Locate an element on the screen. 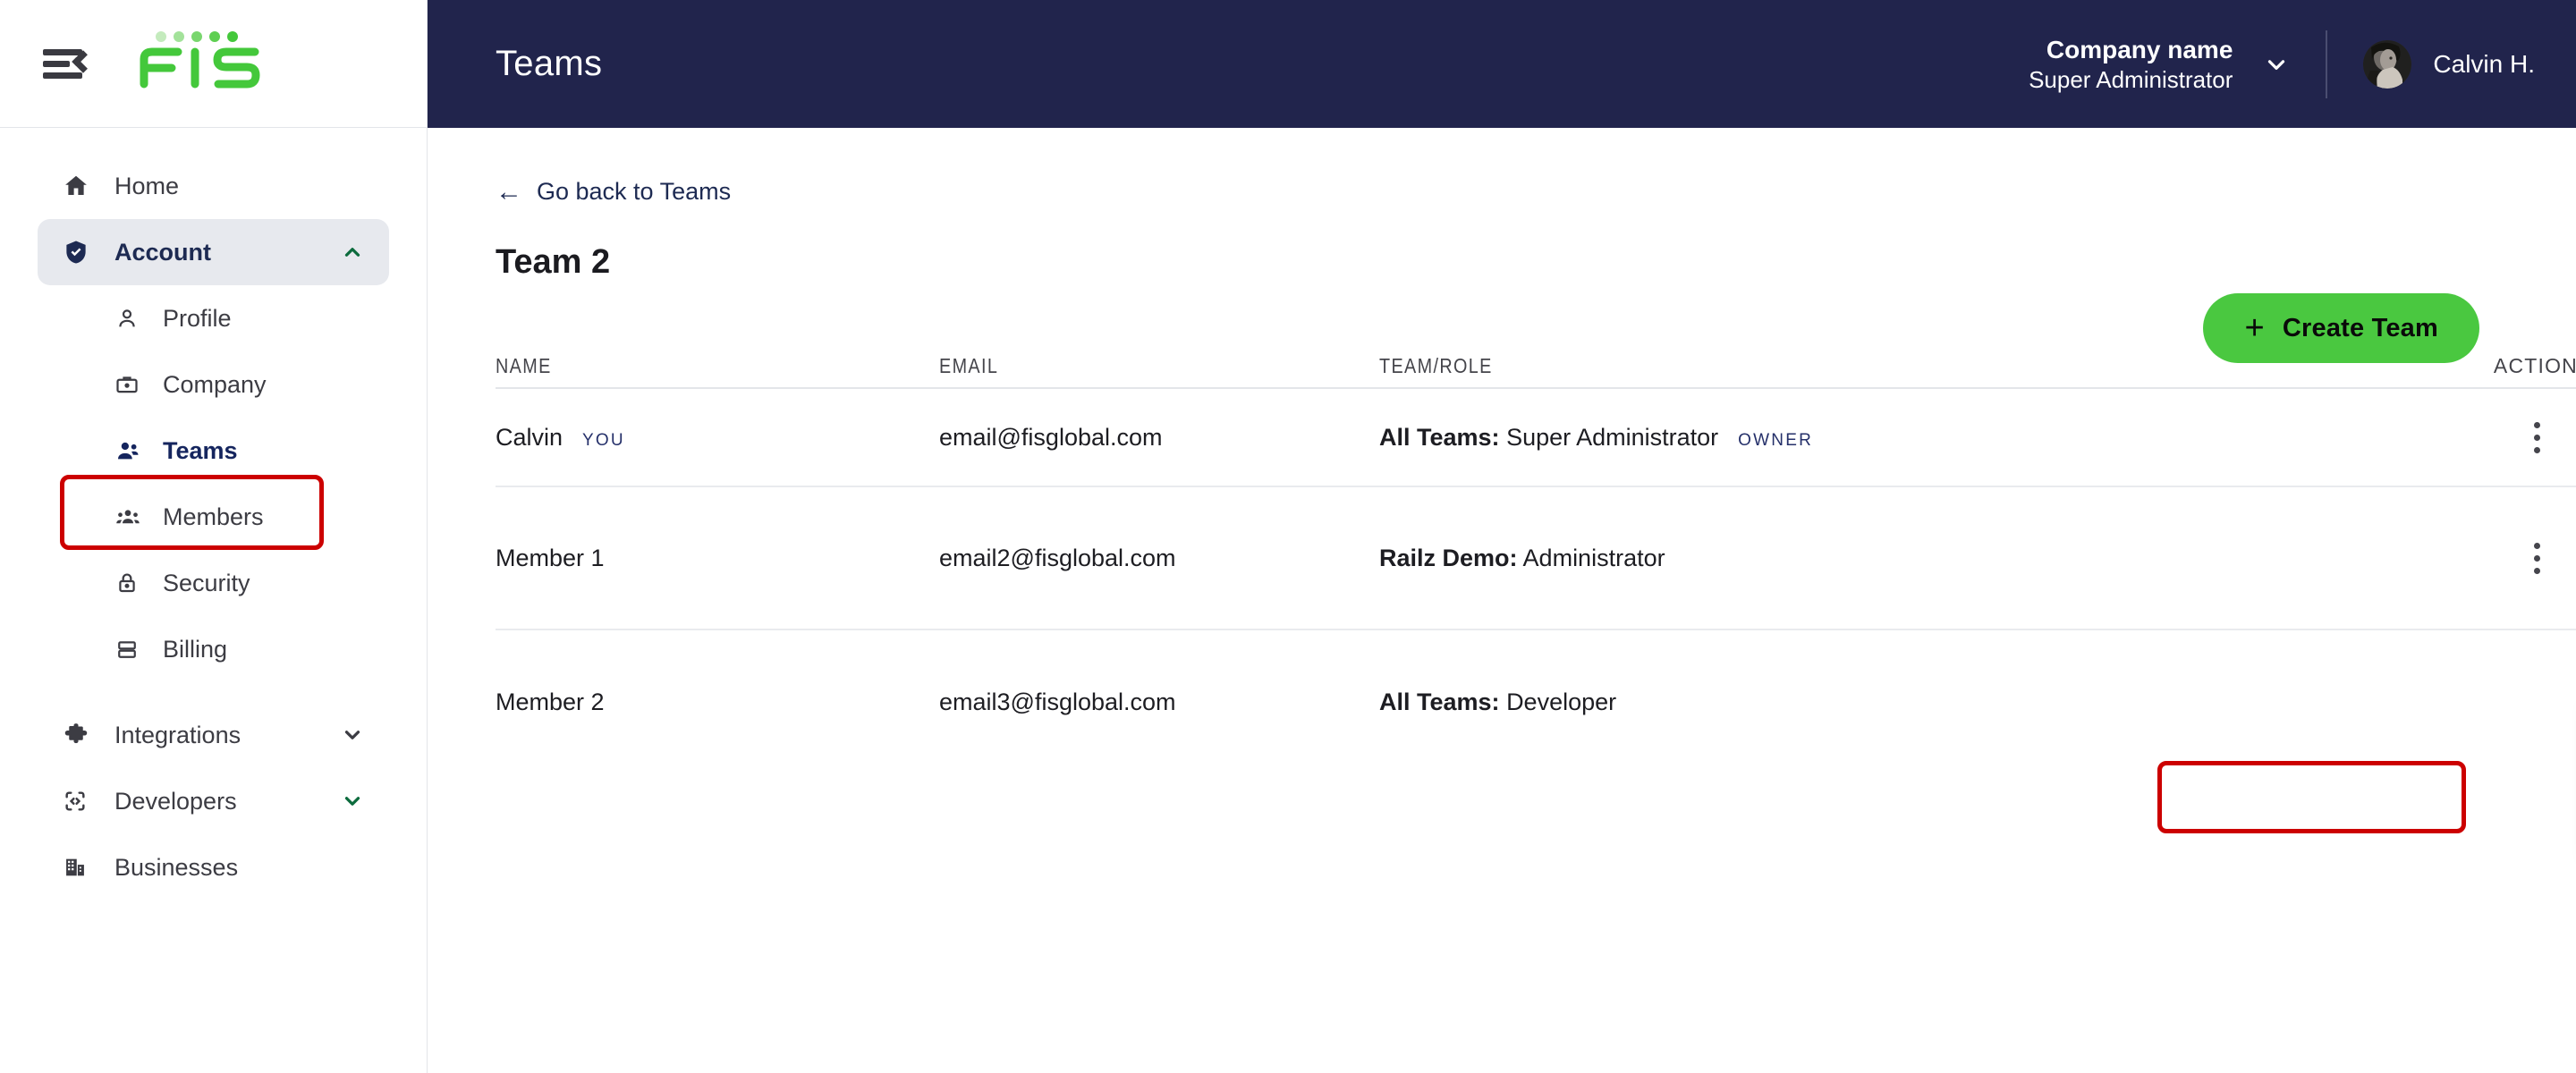 This screenshot has height=1073, width=2576. sidebar-item-billing: Billing is located at coordinates (213, 649).